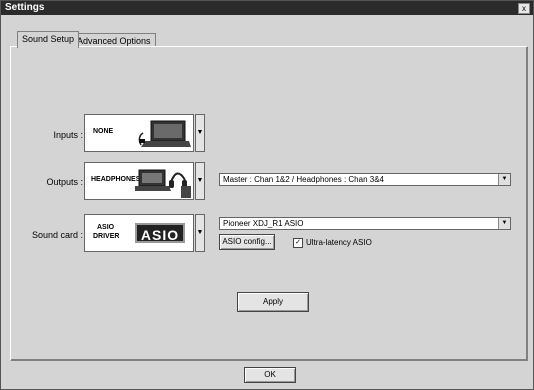 The width and height of the screenshot is (534, 390). I want to click on soundcard-label: Sound card :, so click(57, 235).